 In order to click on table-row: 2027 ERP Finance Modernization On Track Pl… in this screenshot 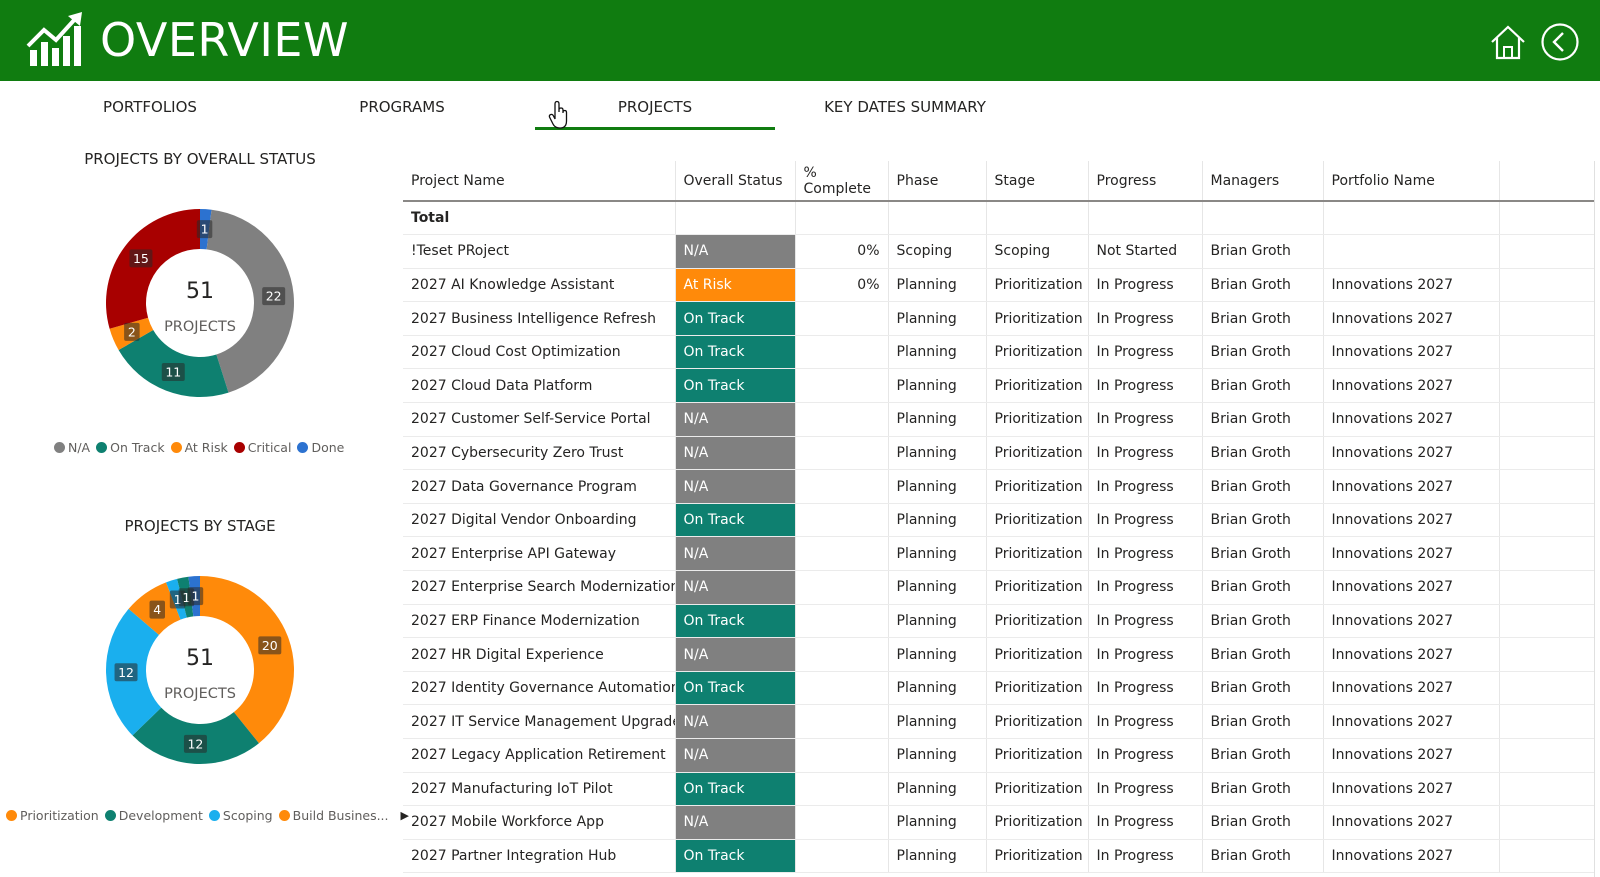, I will do `click(999, 621)`.